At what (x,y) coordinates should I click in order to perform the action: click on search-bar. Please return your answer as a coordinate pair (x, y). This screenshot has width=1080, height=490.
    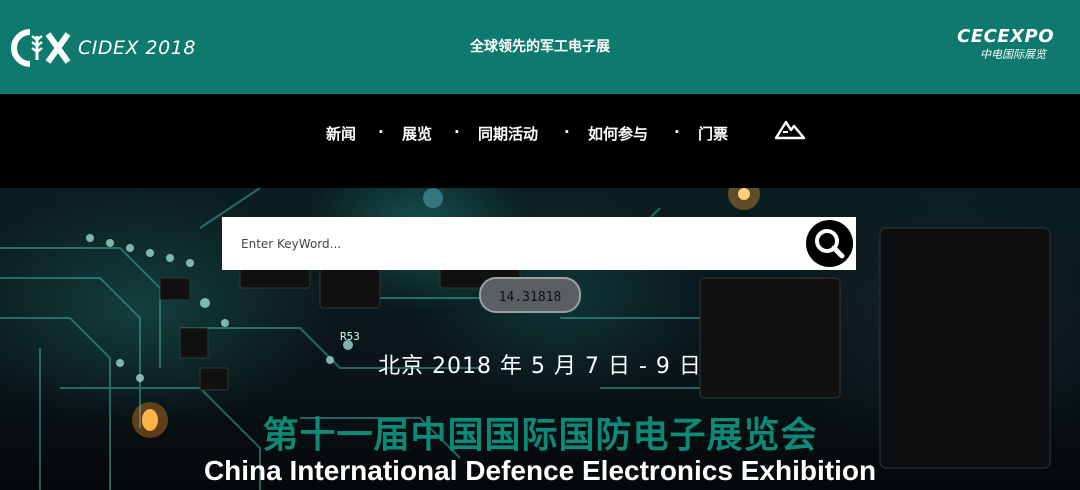
    Looking at the image, I should click on (539, 243).